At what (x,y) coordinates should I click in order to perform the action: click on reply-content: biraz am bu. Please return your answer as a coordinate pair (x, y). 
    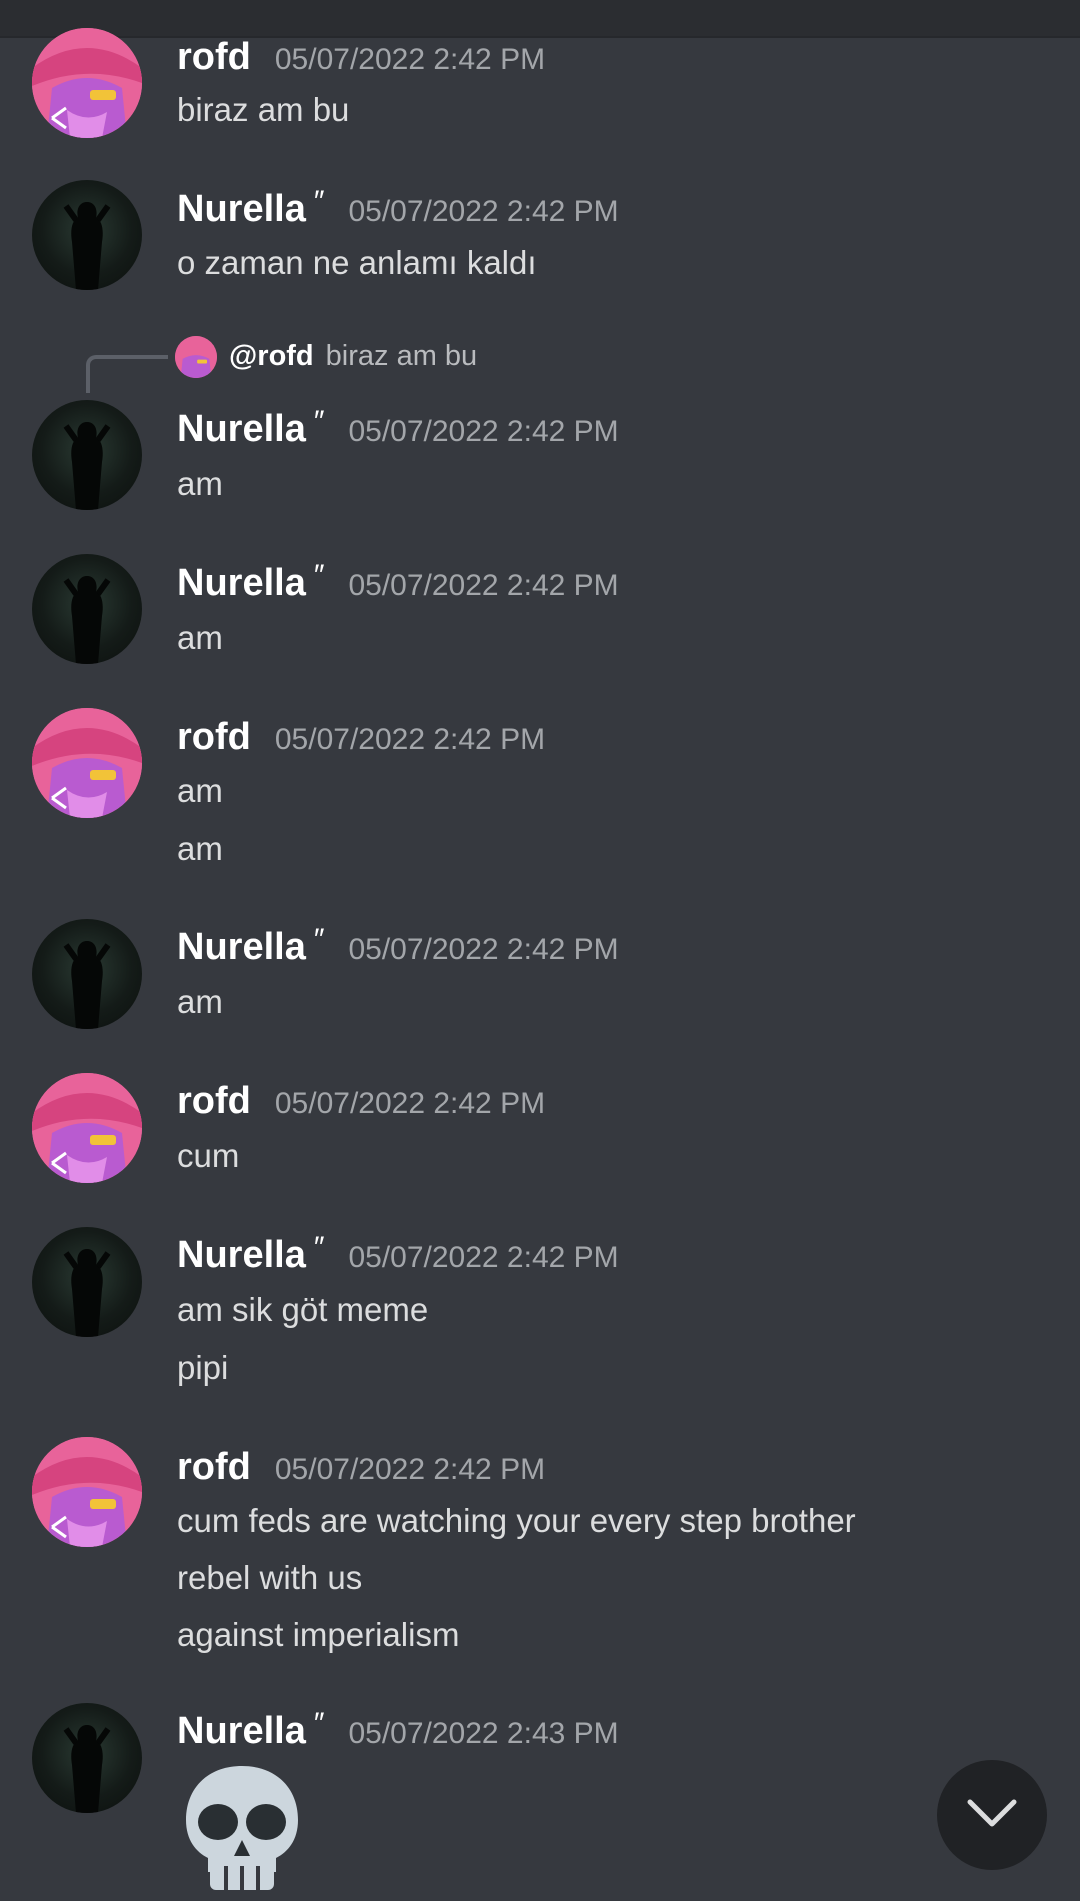
    Looking at the image, I should click on (401, 356).